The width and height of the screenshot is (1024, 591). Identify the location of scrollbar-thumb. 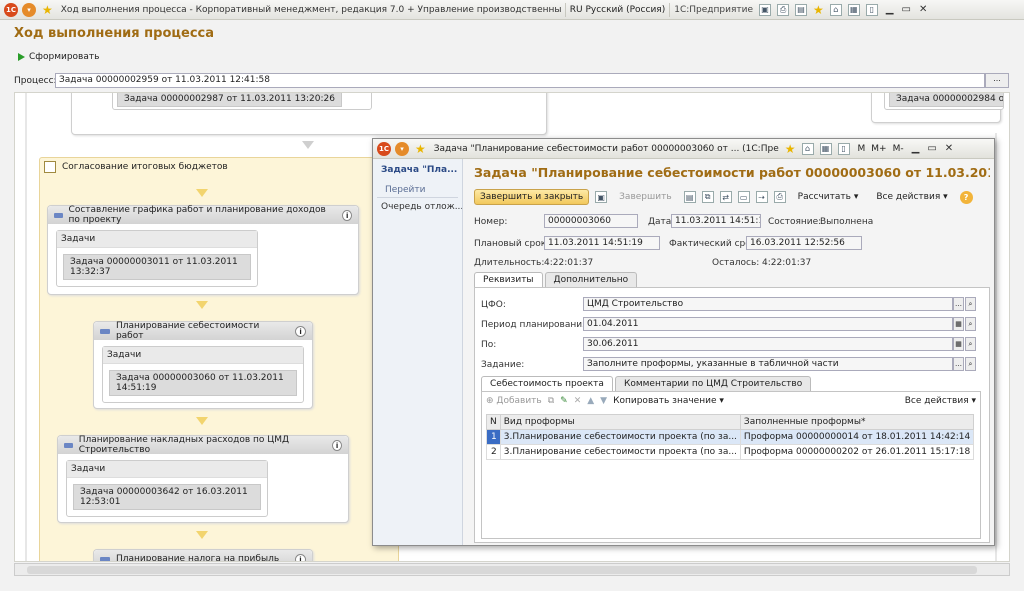
(502, 570).